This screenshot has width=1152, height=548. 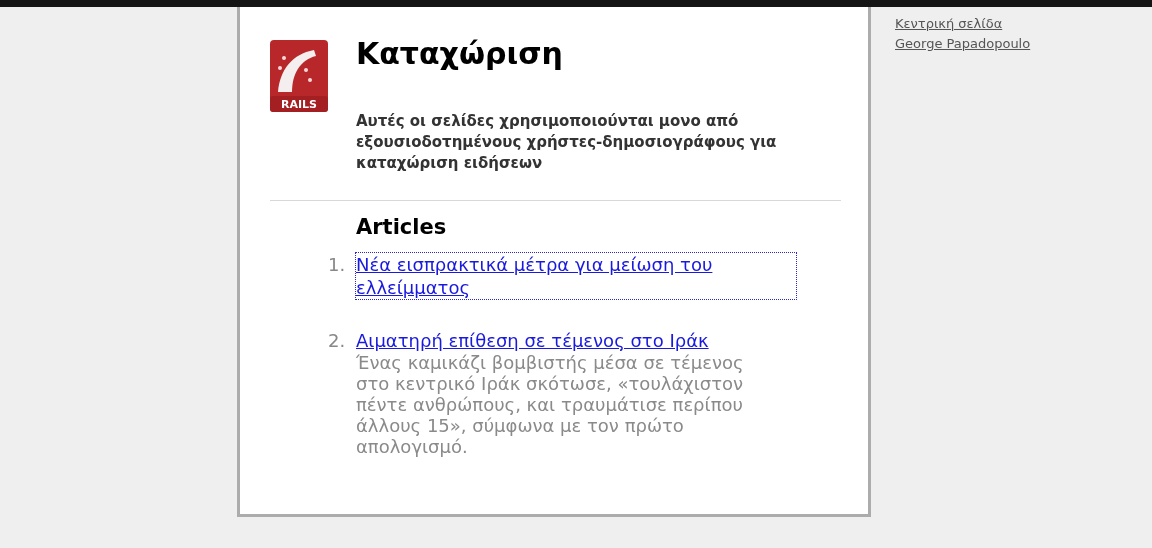 What do you see at coordinates (532, 340) in the screenshot?
I see `article-link: Αιματηρή επίθεση σε τέμενος στο Ιράκ` at bounding box center [532, 340].